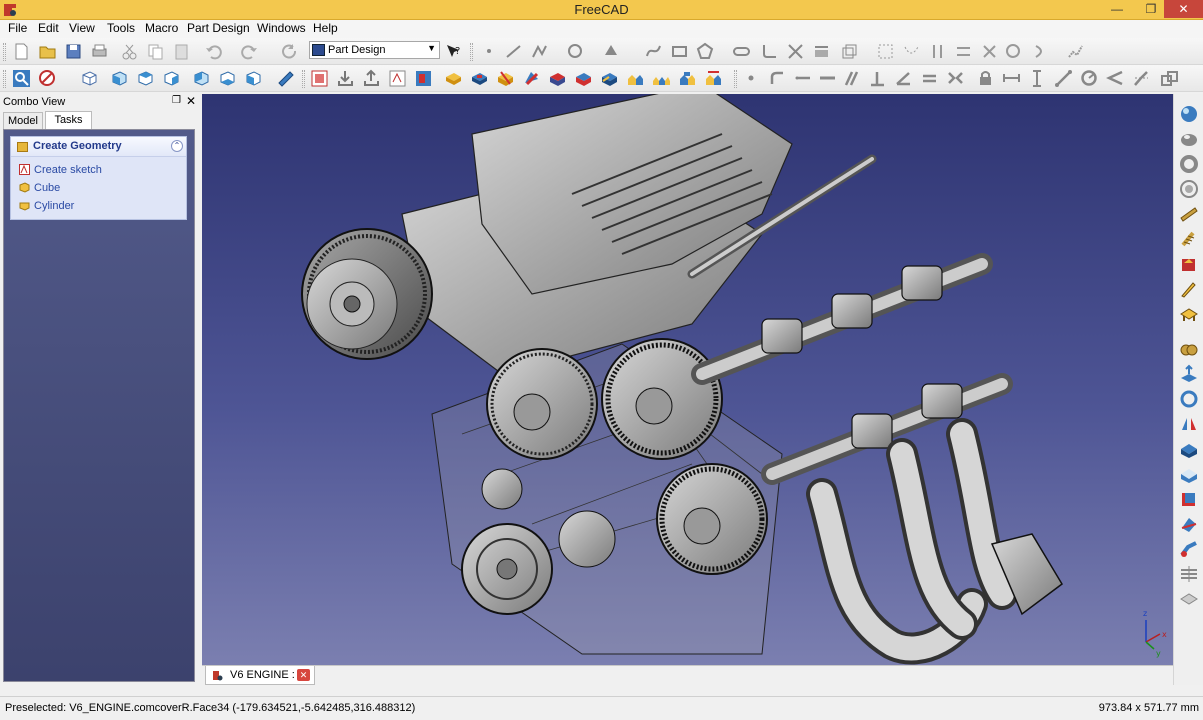 The image size is (1203, 720). Describe the element at coordinates (1041, 51) in the screenshot. I see `constraint-equal-icon` at that location.